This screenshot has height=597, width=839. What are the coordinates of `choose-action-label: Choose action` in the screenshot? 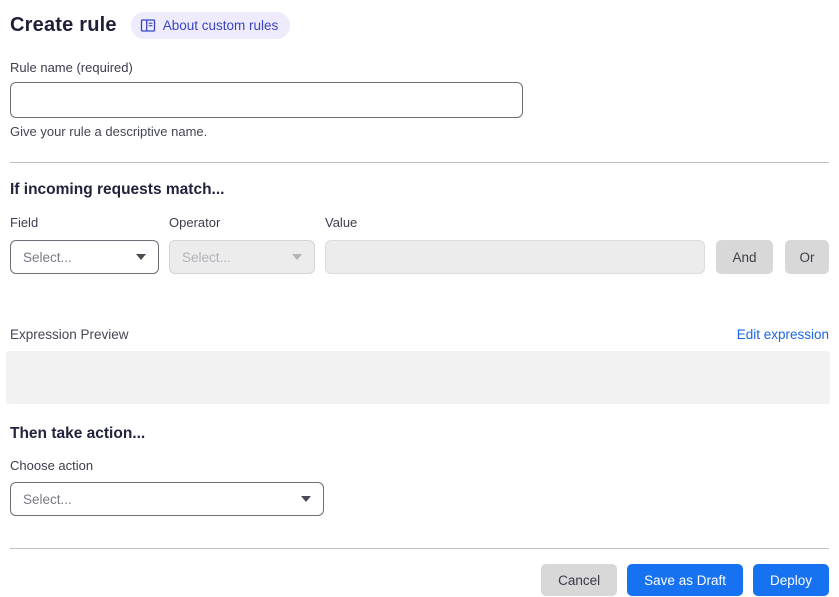 It's located at (52, 465).